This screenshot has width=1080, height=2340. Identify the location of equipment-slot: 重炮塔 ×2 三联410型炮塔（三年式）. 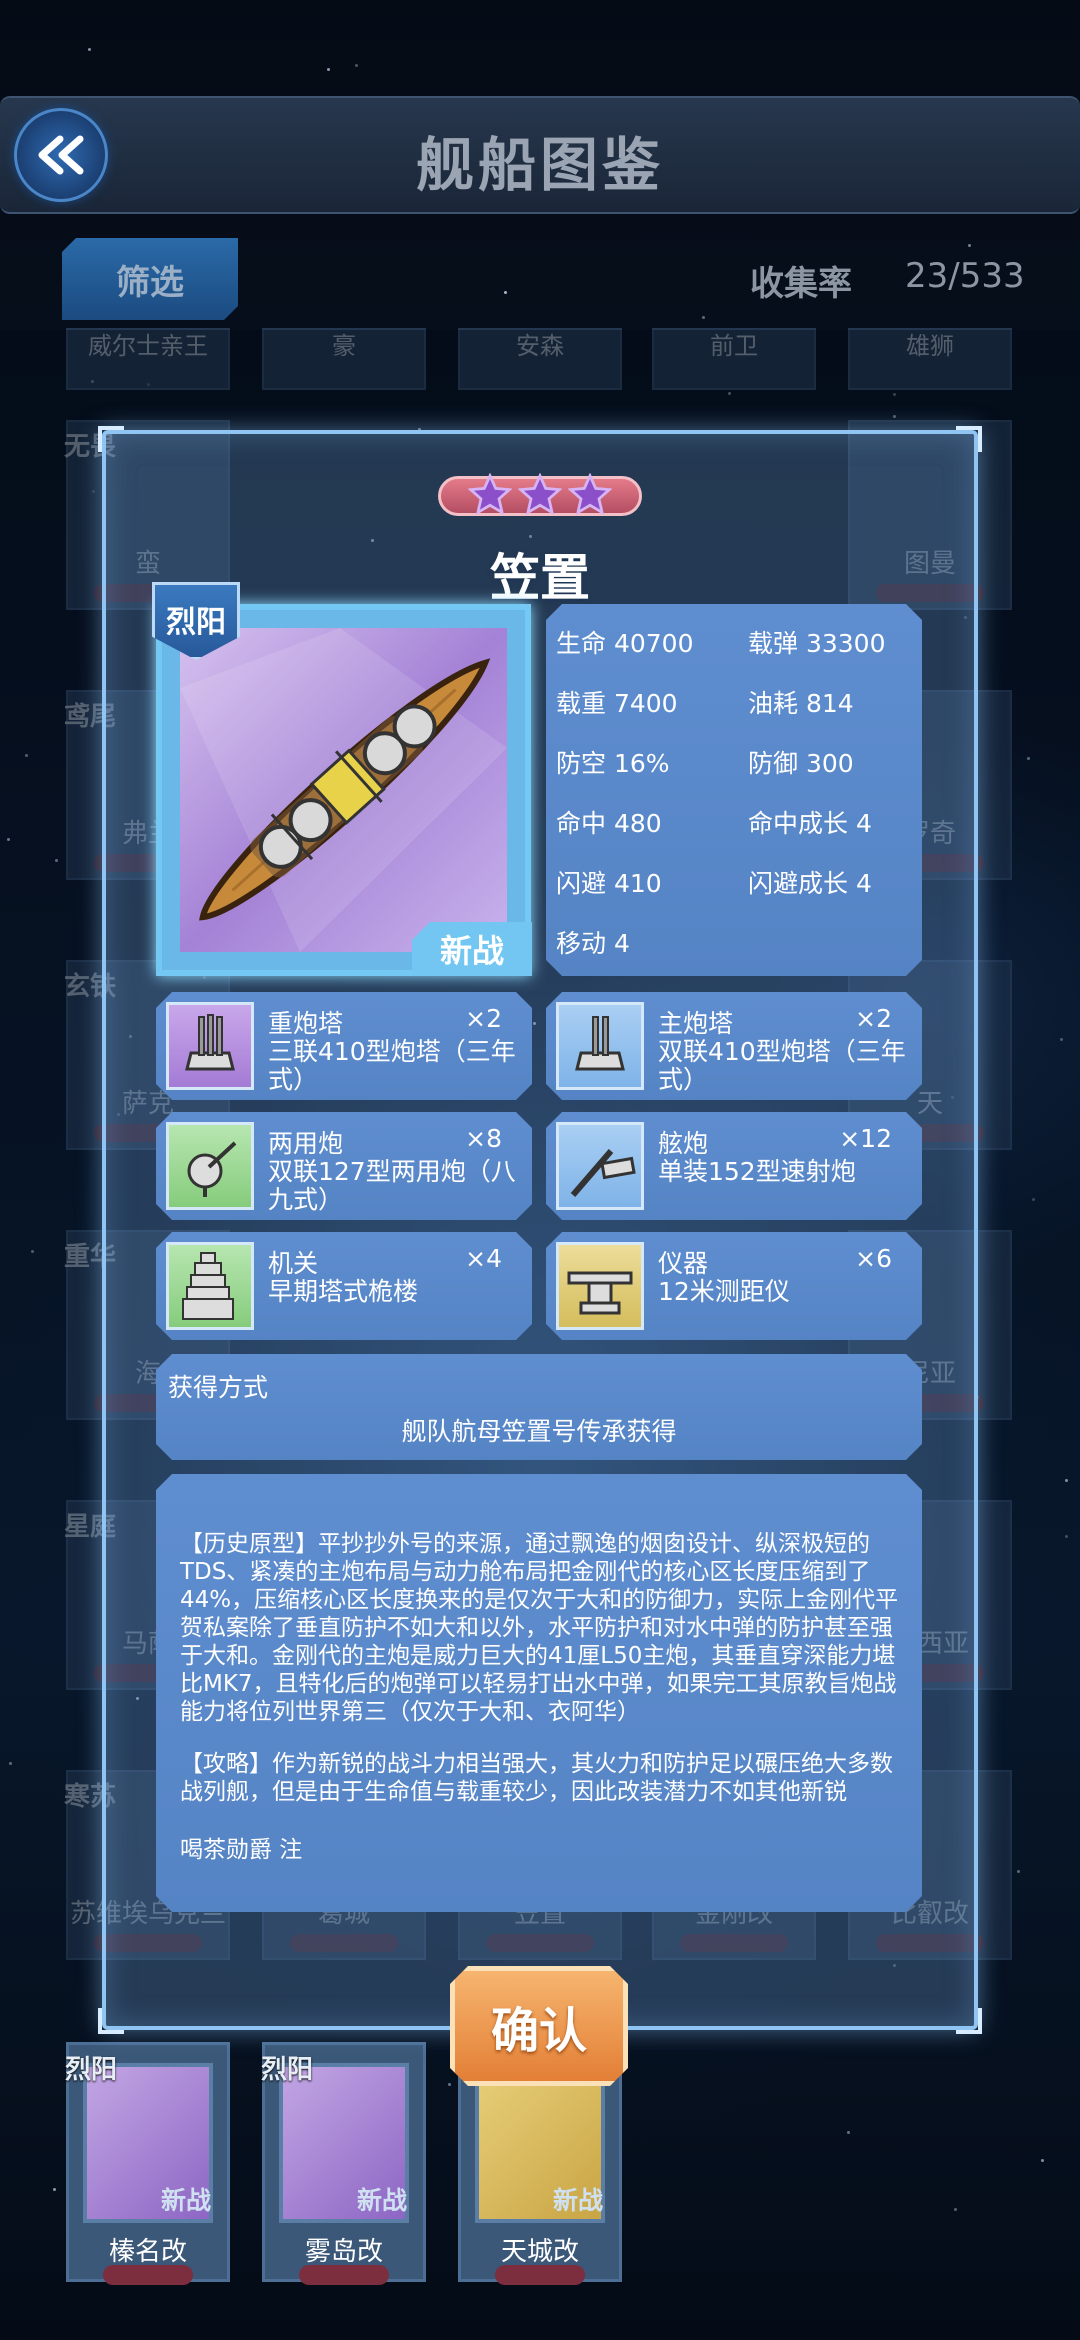
(344, 1046).